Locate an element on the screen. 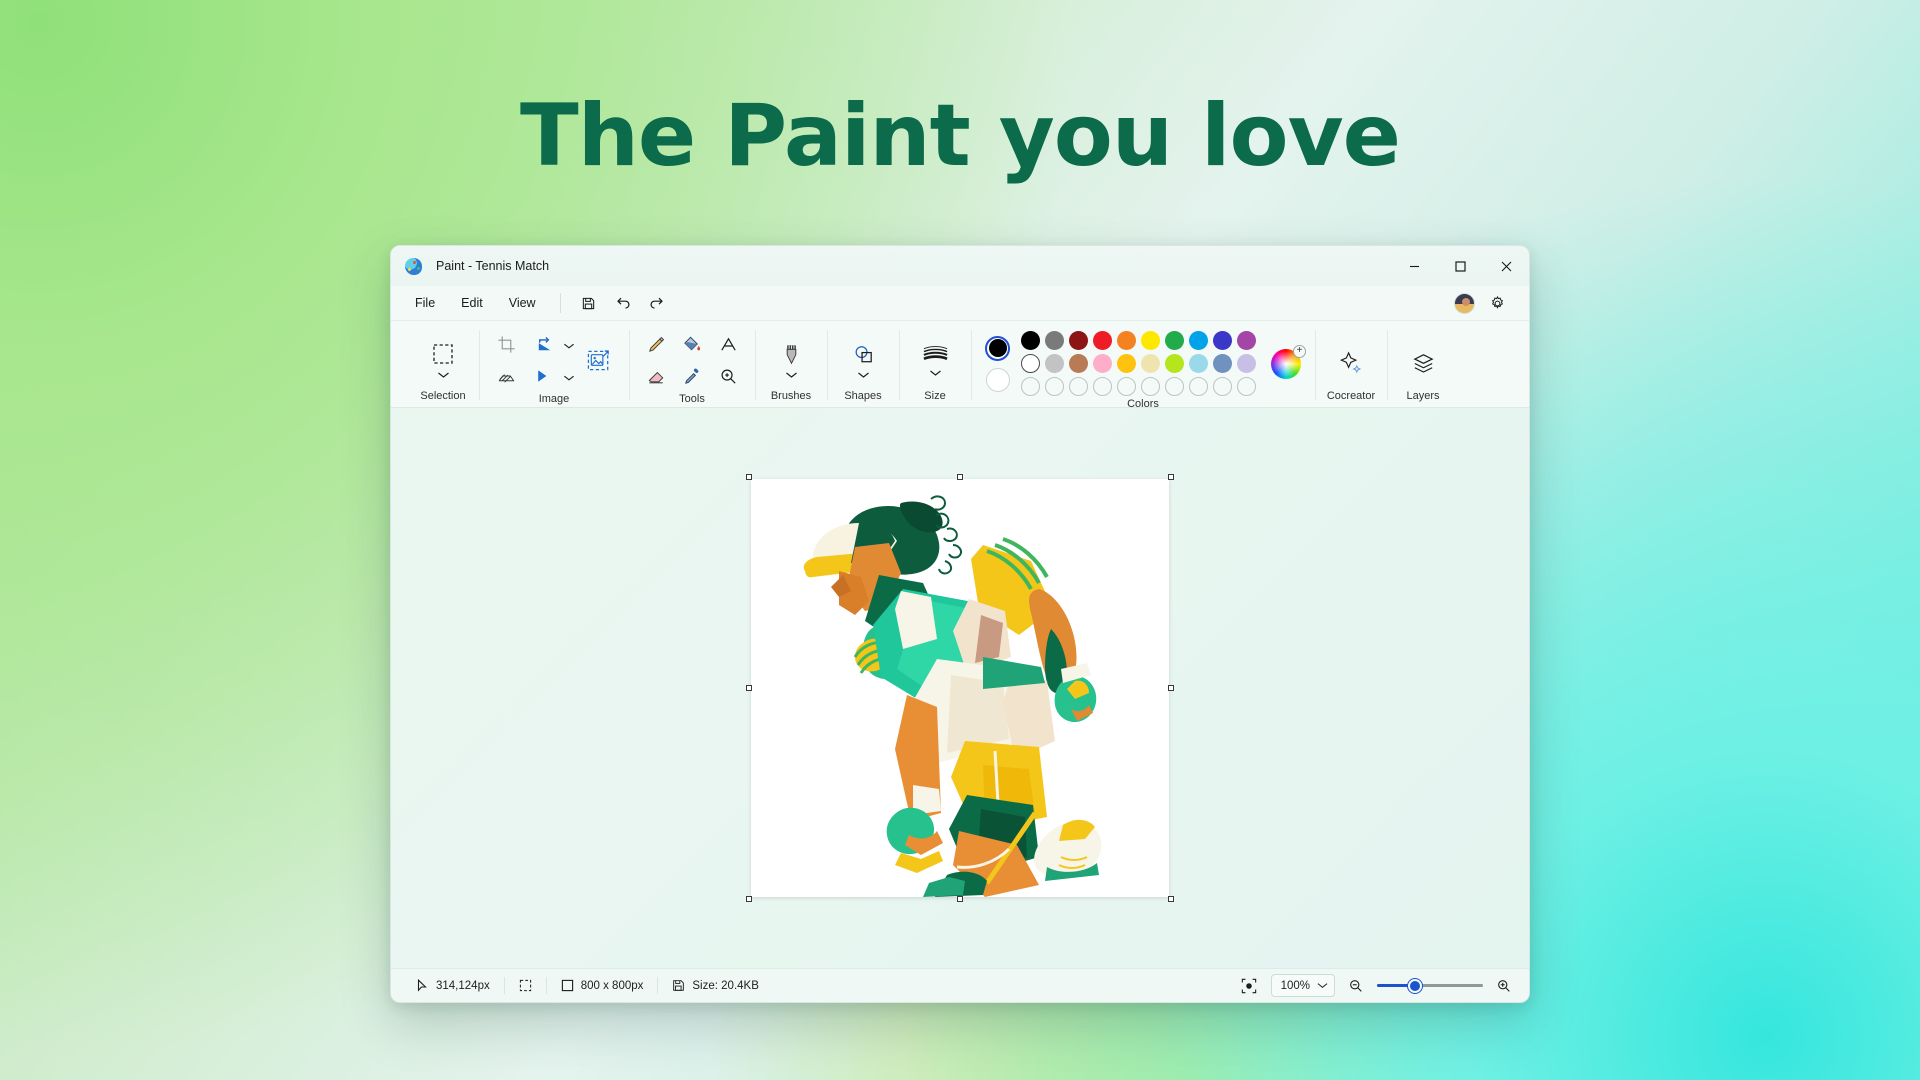 The image size is (1920, 1080). zoom-slider-thumb is located at coordinates (1415, 985).